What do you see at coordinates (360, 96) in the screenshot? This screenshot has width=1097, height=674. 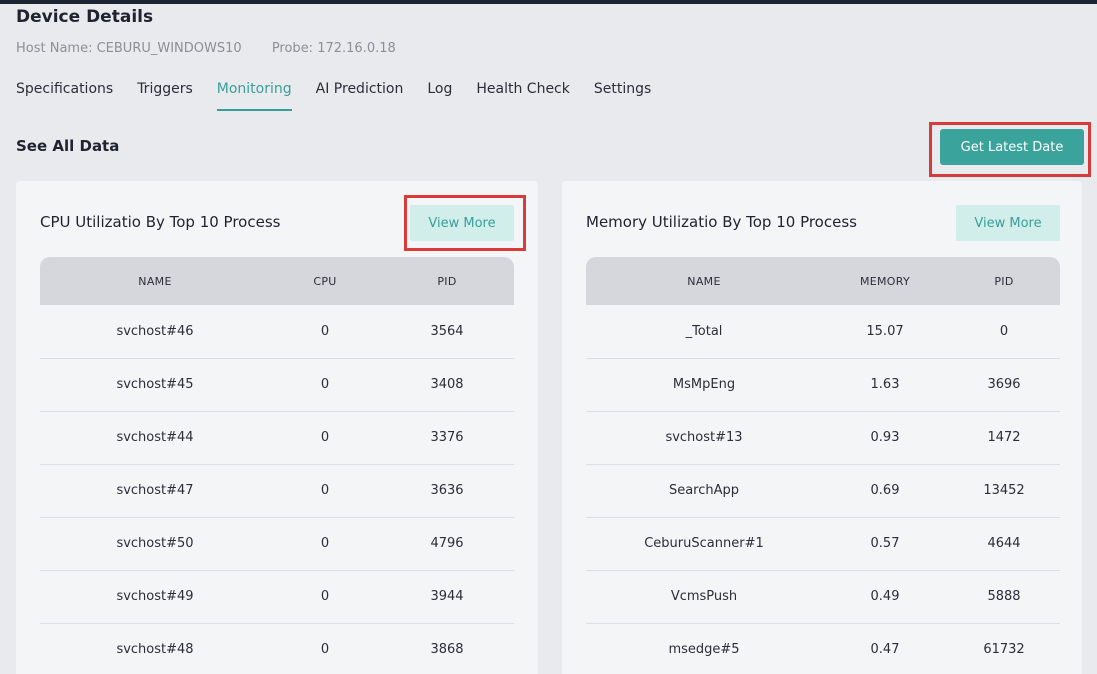 I see `tab-ai-prediction: AI Prediction` at bounding box center [360, 96].